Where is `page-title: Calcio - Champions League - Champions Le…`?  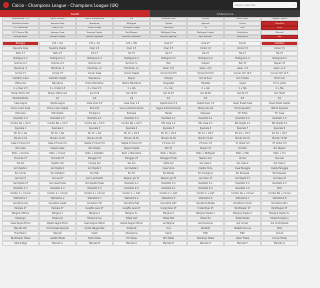 page-title: Calcio - Champions League - Champions Le… is located at coordinates (65, 5).